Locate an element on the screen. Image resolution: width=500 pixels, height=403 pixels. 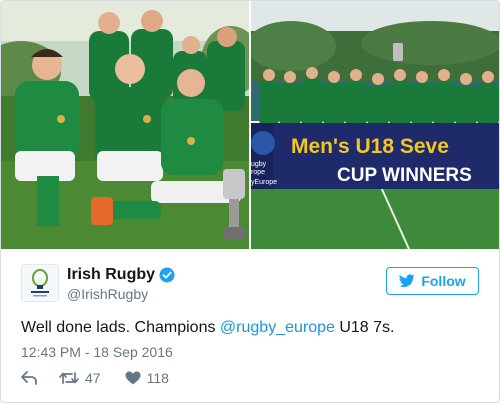
reply-icon is located at coordinates (29, 378).